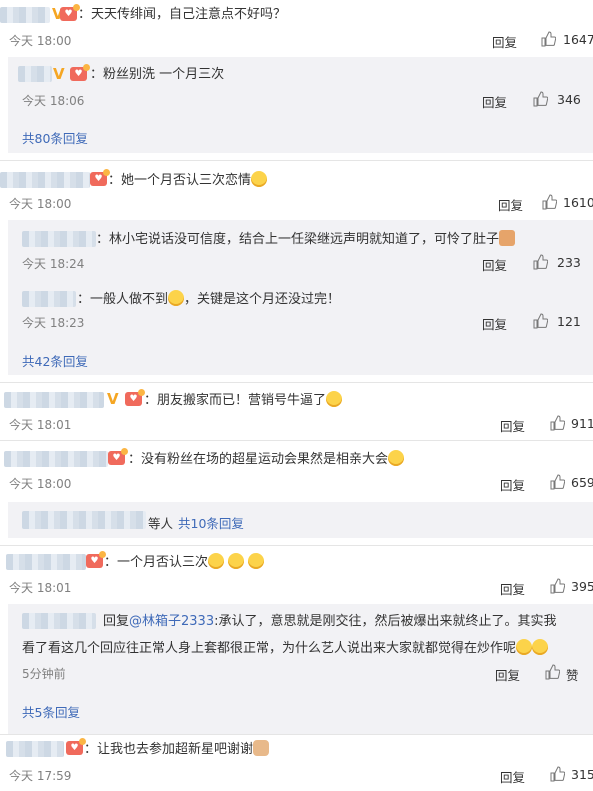 The width and height of the screenshot is (593, 791). Describe the element at coordinates (211, 522) in the screenshot. I see `more-replies-link: 共10条回复` at that location.